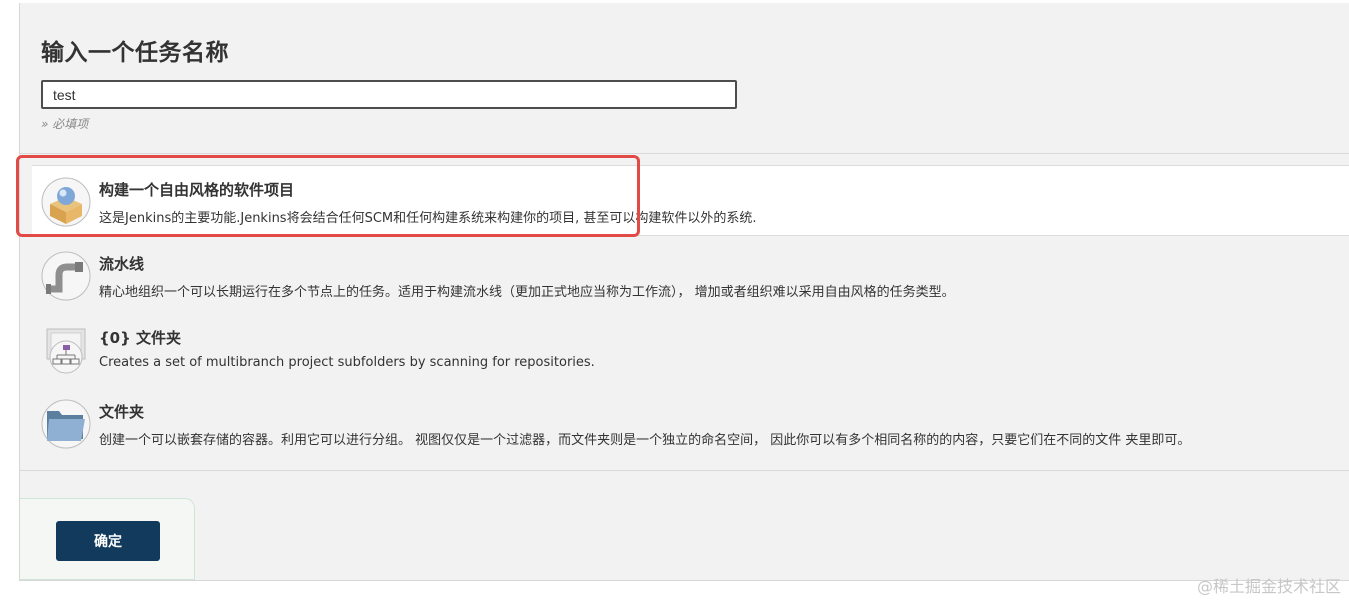  Describe the element at coordinates (389, 94) in the screenshot. I see `item-name-input` at that location.